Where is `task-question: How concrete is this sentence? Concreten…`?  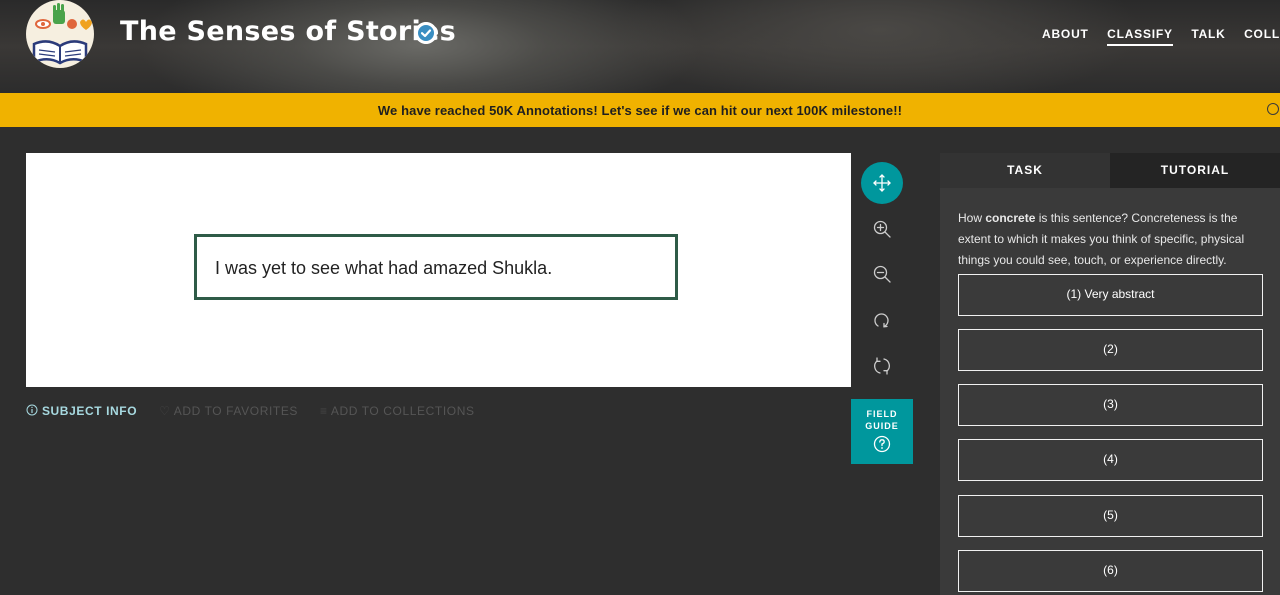
task-question: How concrete is this sentence? Concreten… is located at coordinates (1113, 239).